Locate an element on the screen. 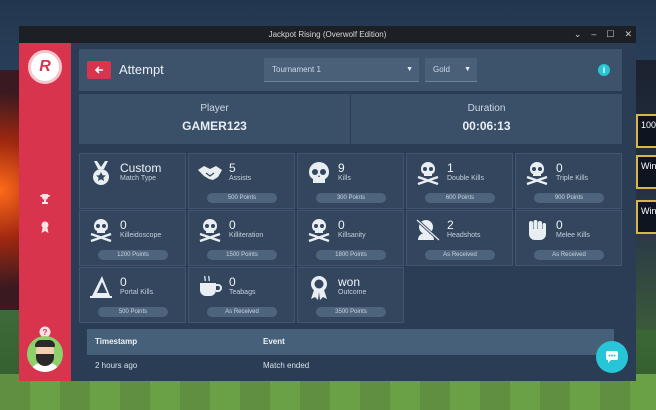 The height and width of the screenshot is (410, 656). duration-summary: Duration 00:06:13 is located at coordinates (486, 119).